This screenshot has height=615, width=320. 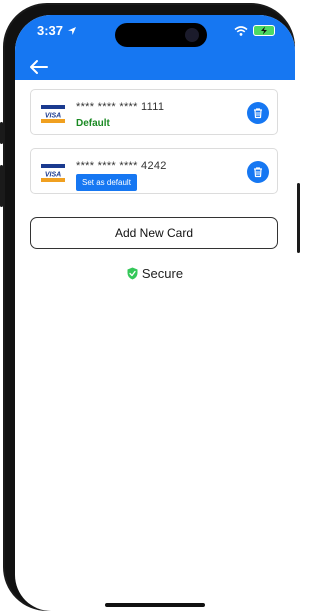 What do you see at coordinates (241, 30) in the screenshot?
I see `wifi-icon` at bounding box center [241, 30].